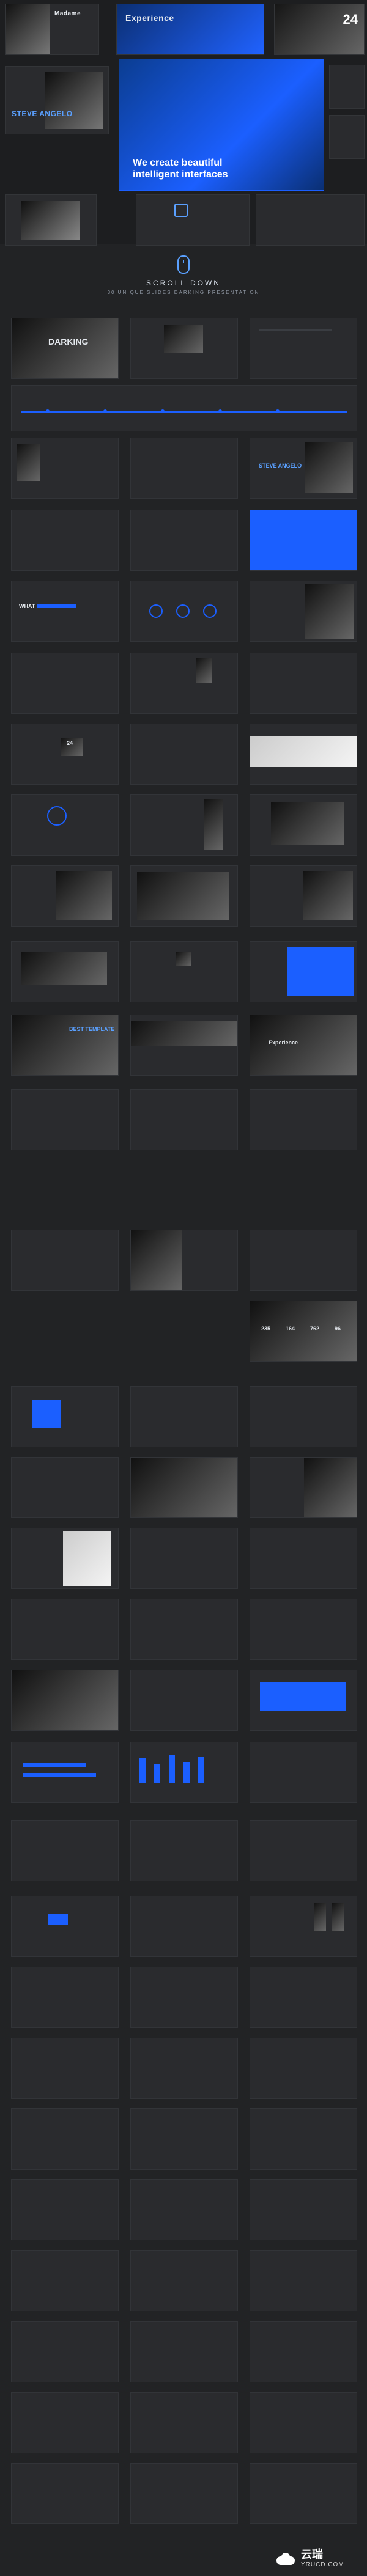 The image size is (367, 2576). What do you see at coordinates (295, 330) in the screenshot?
I see `slide-line` at bounding box center [295, 330].